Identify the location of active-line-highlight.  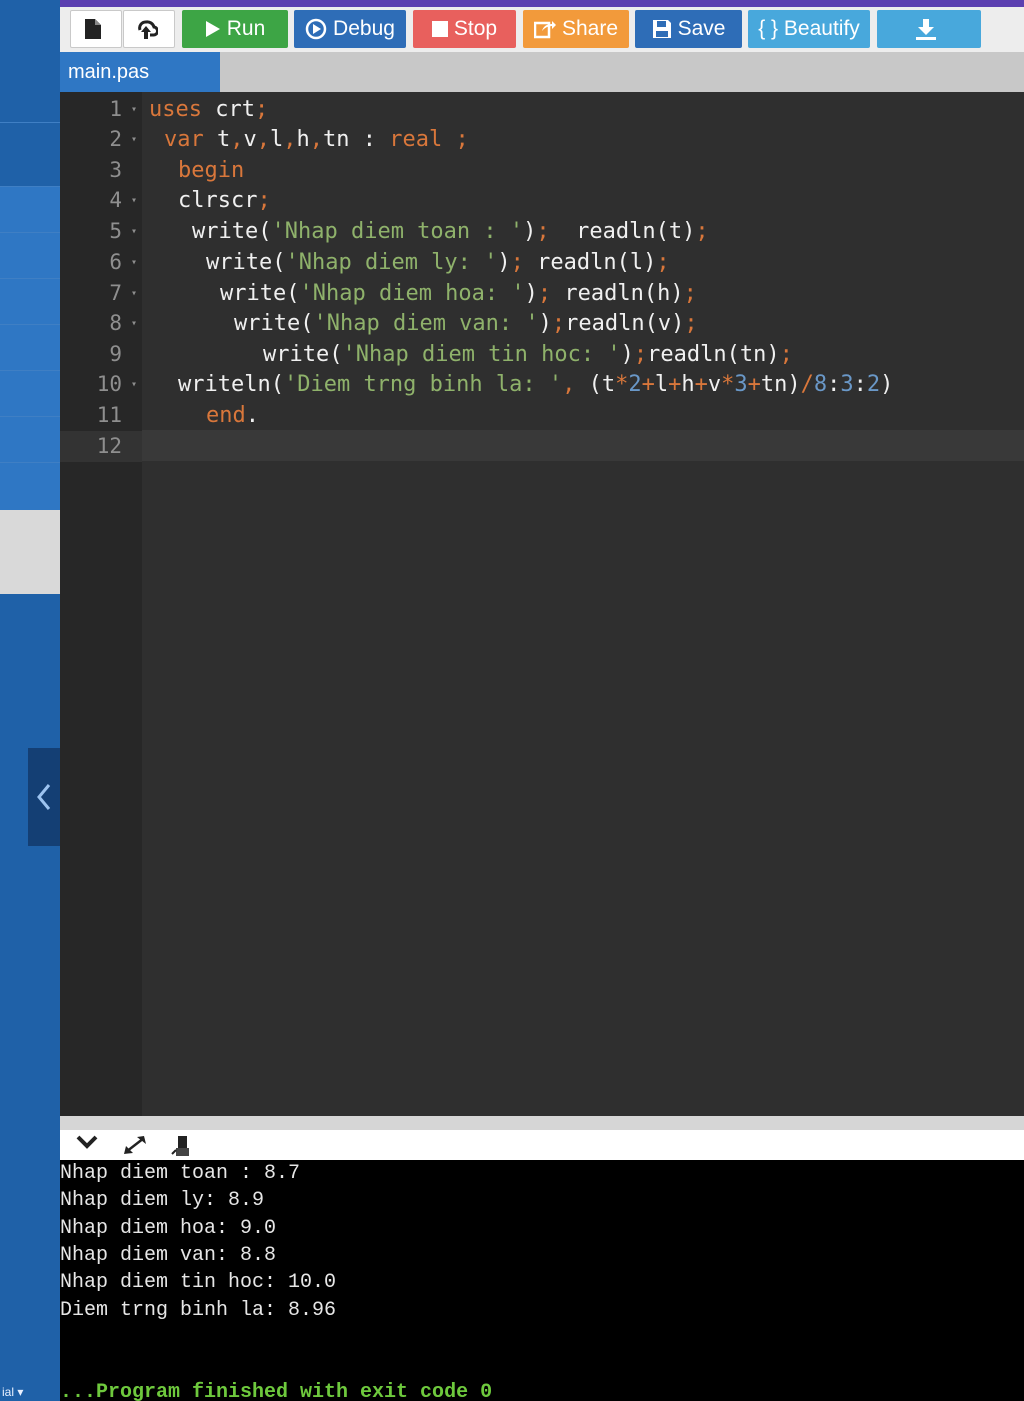
(542, 445).